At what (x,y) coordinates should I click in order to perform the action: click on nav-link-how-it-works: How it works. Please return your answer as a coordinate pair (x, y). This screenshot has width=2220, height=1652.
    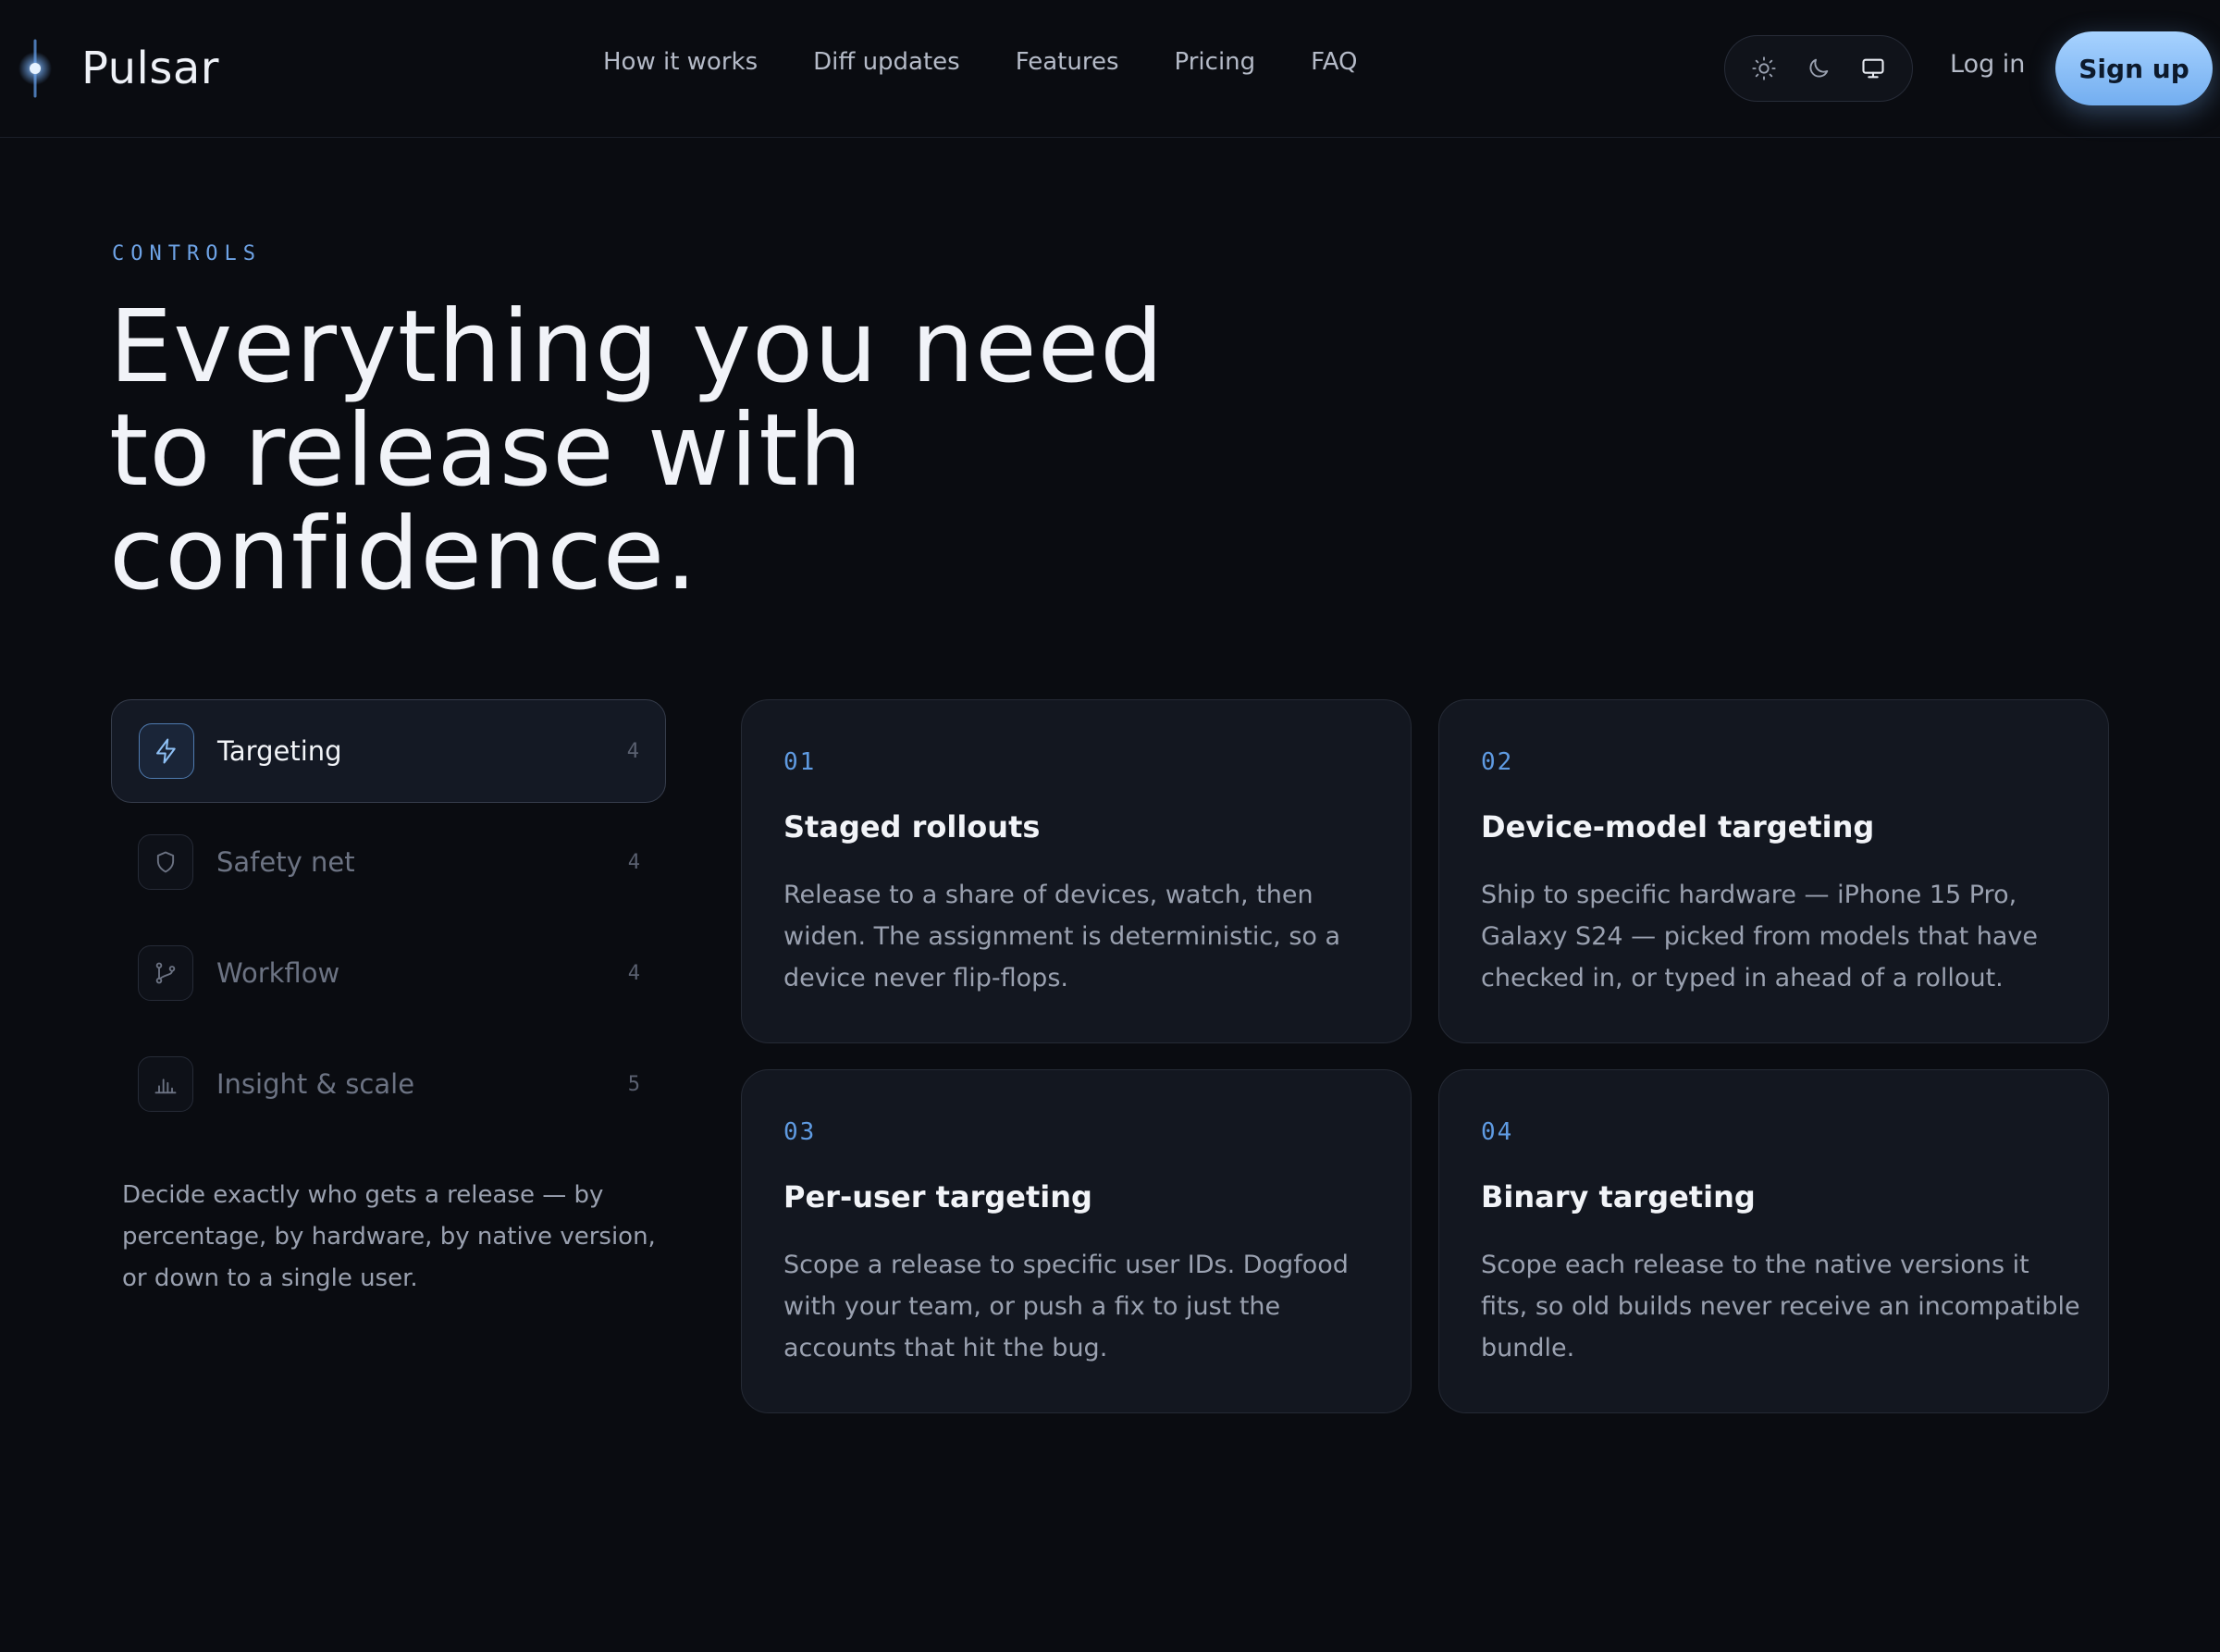
    Looking at the image, I should click on (681, 62).